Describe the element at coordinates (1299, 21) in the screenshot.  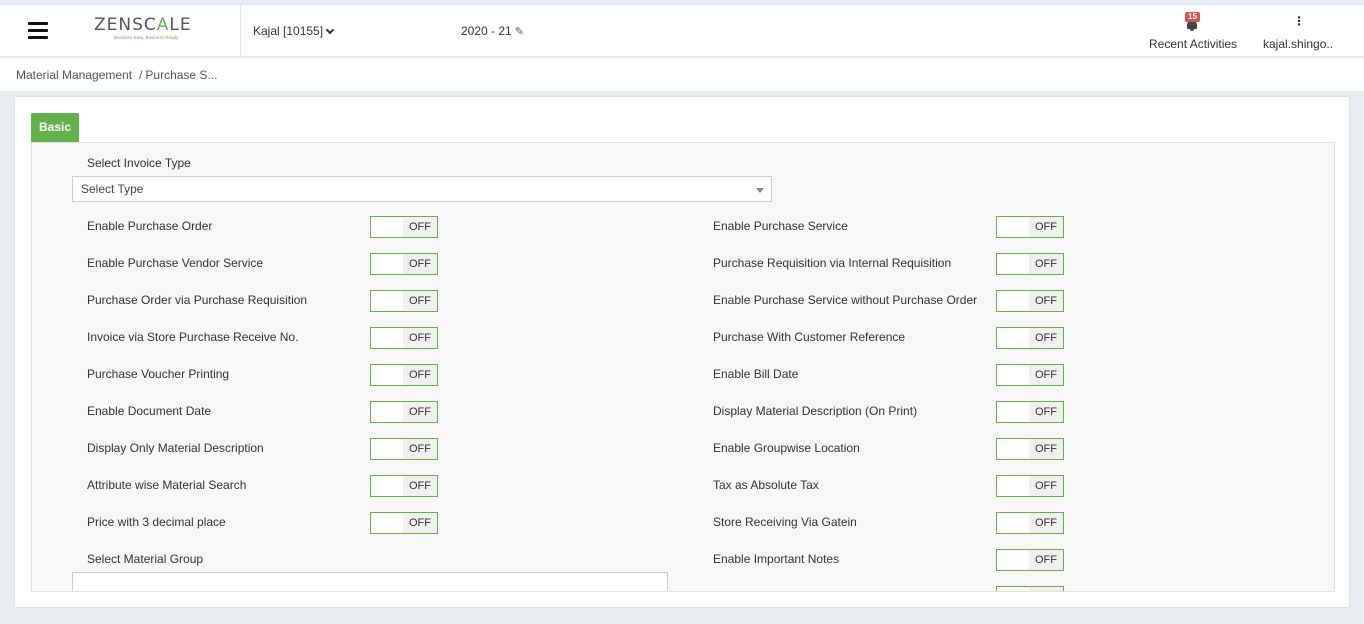
I see `kebab-menu-icon: ⋮` at that location.